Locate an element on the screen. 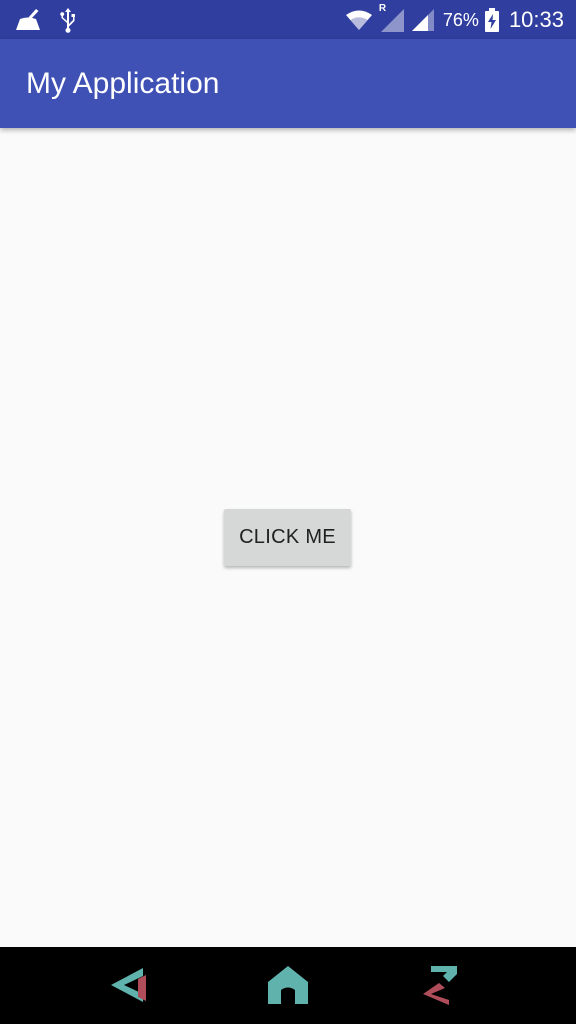 Image resolution: width=576 pixels, height=1024 pixels. home-icon is located at coordinates (288, 985).